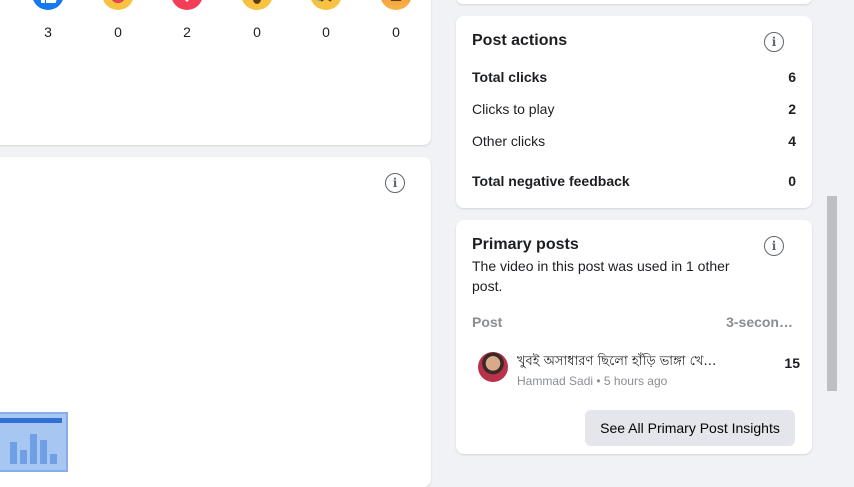  What do you see at coordinates (257, 5) in the screenshot?
I see `wow-emoji-icon` at bounding box center [257, 5].